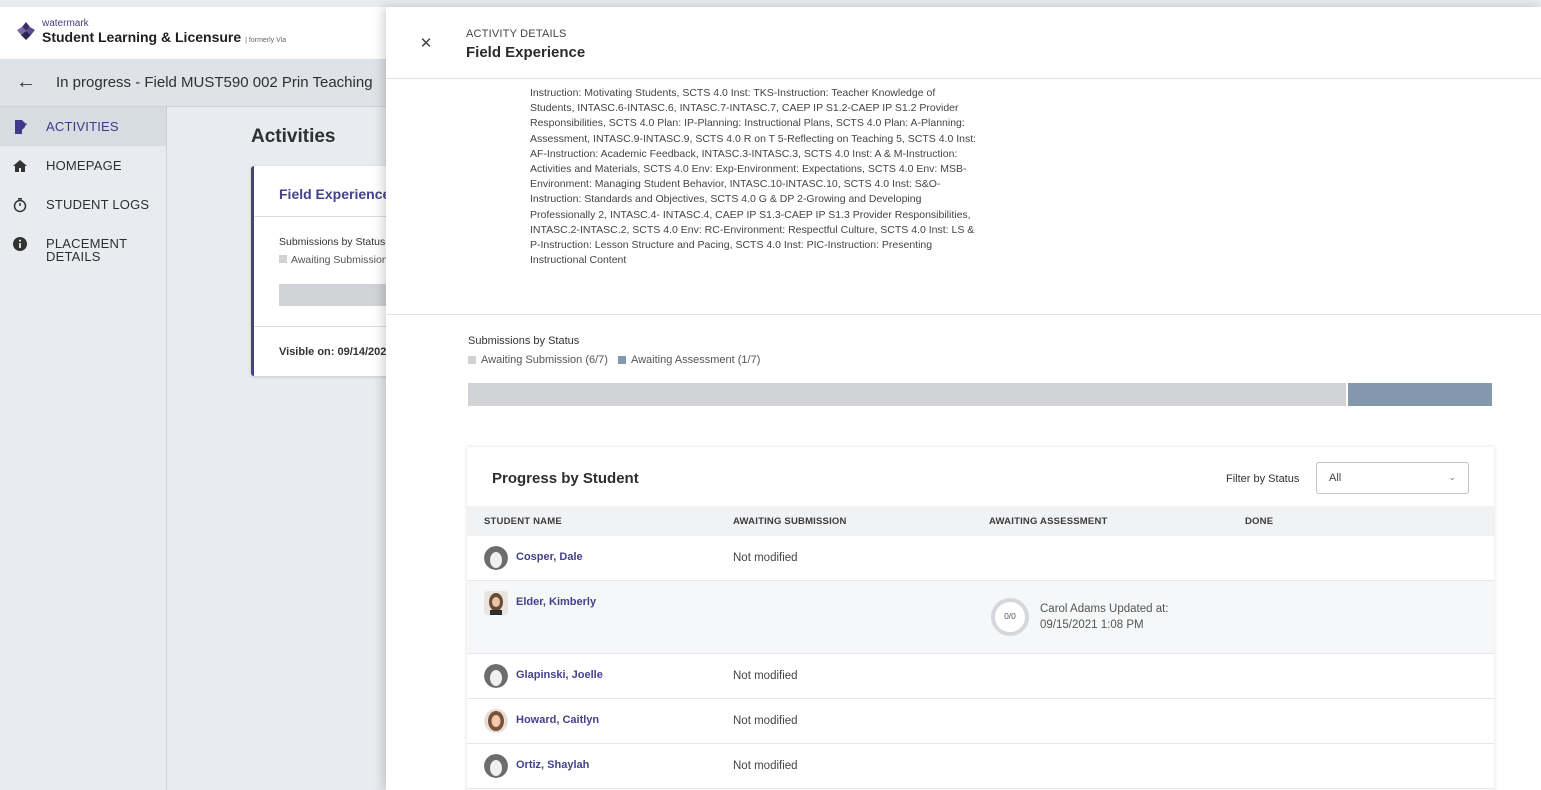  Describe the element at coordinates (142, 37) in the screenshot. I see `brand-name: Student Learning & Licensure` at that location.